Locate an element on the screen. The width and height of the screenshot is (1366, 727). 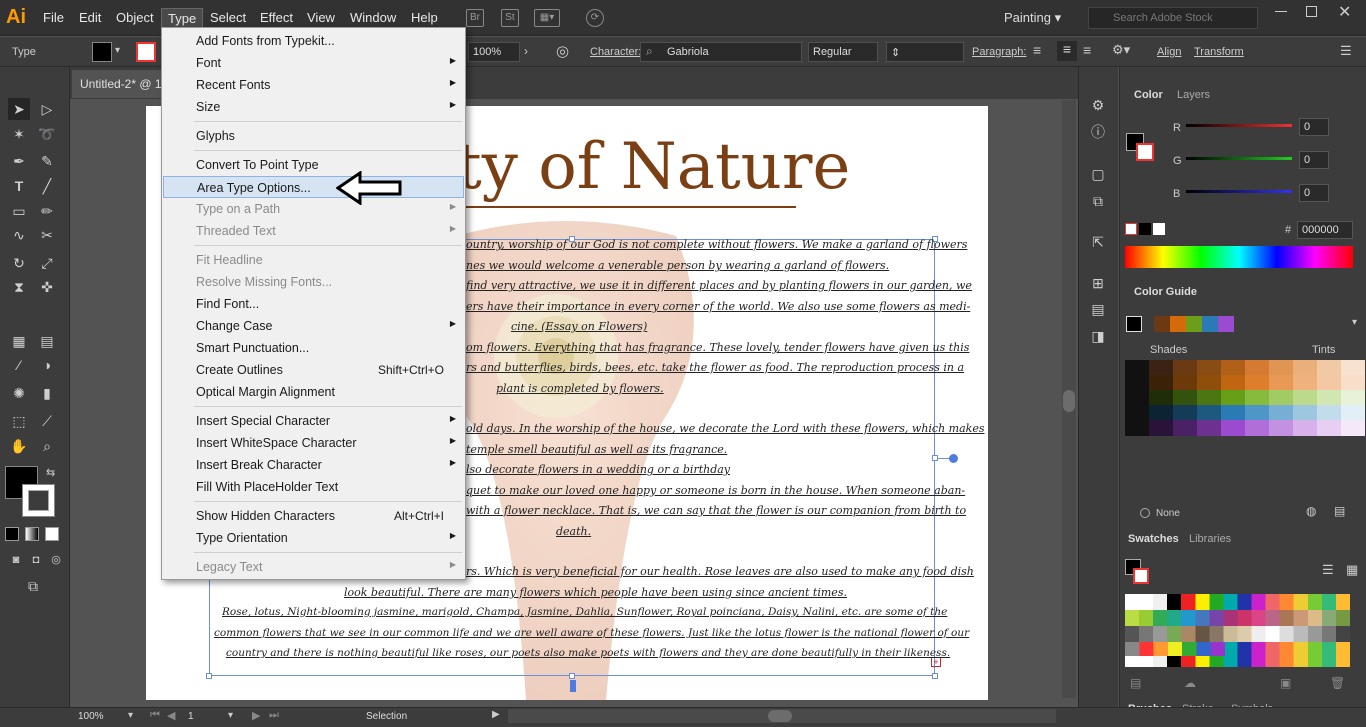
recolor-icon: ◎ is located at coordinates (562, 51).